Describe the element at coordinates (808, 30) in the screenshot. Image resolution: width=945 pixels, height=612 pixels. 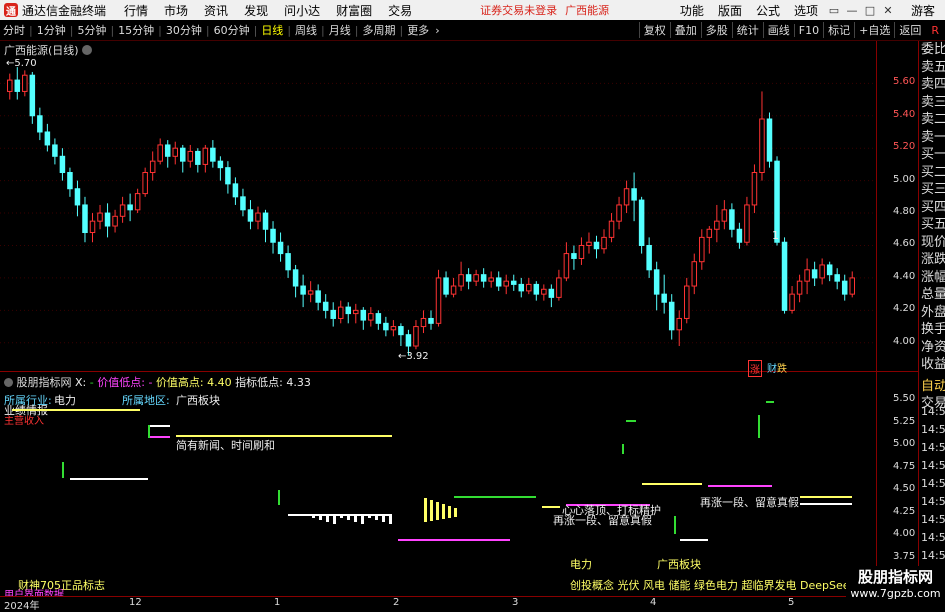
I see `f10-button: F10` at that location.